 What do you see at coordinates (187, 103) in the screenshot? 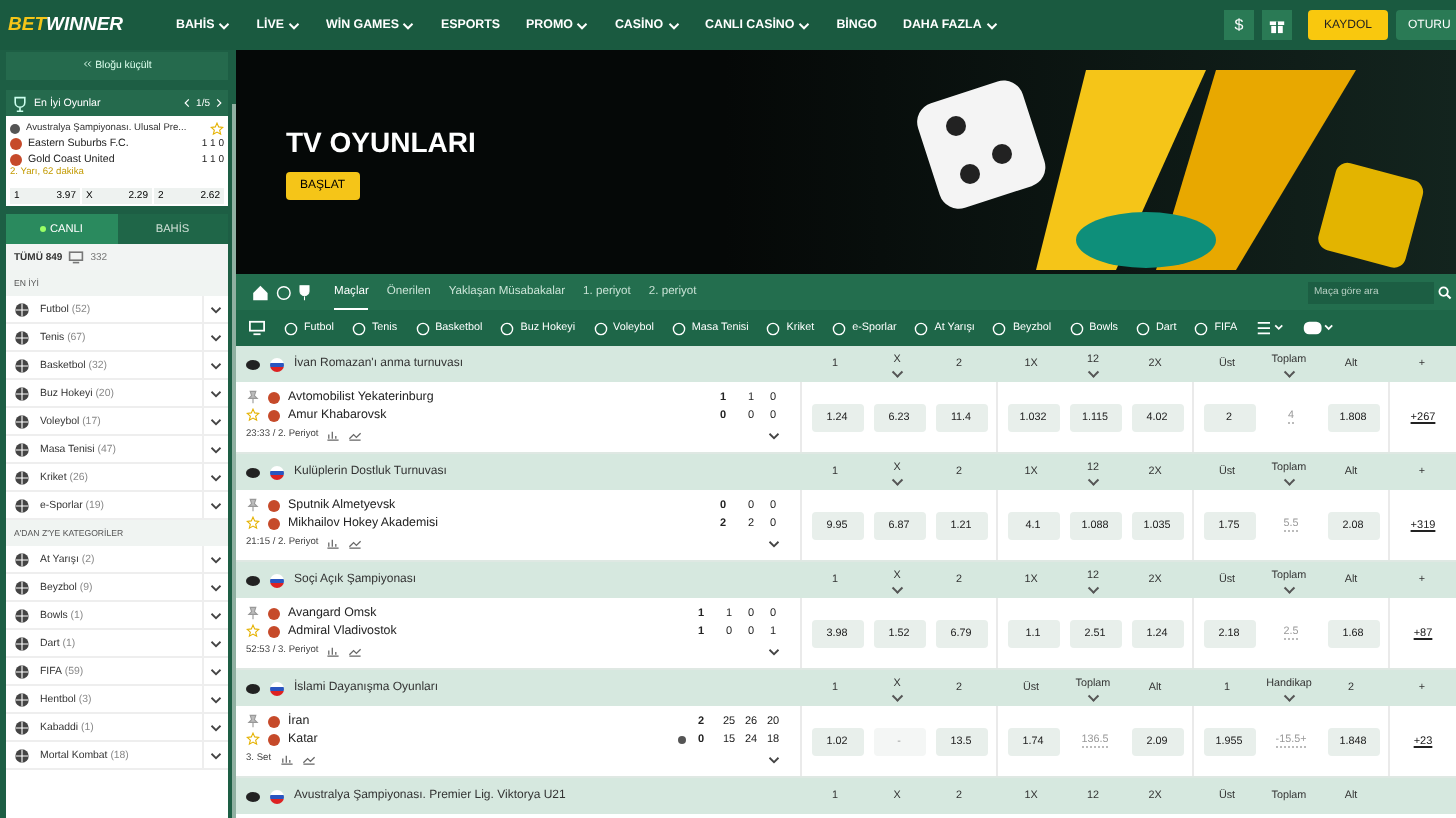
I see `chevron-left-icon` at bounding box center [187, 103].